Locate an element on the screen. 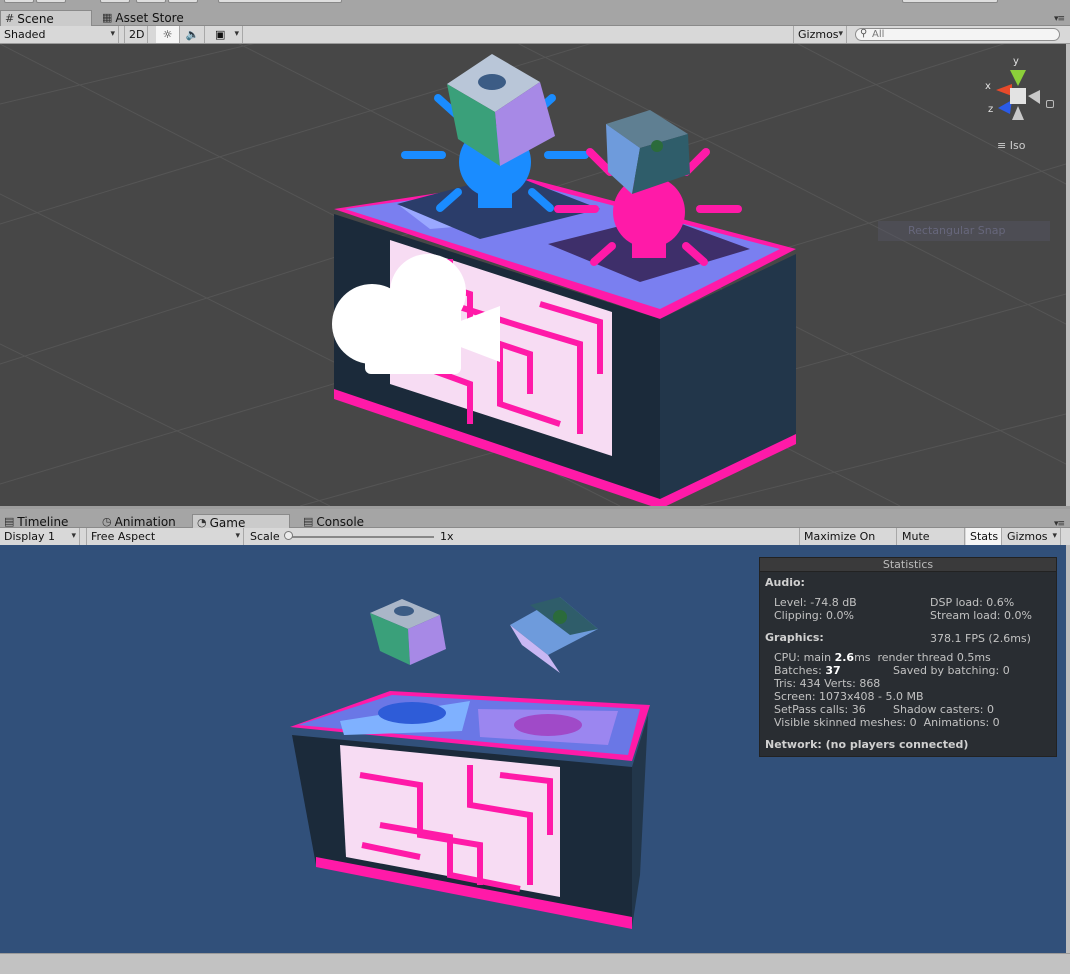  graphics-header: Graphics: is located at coordinates (794, 637).